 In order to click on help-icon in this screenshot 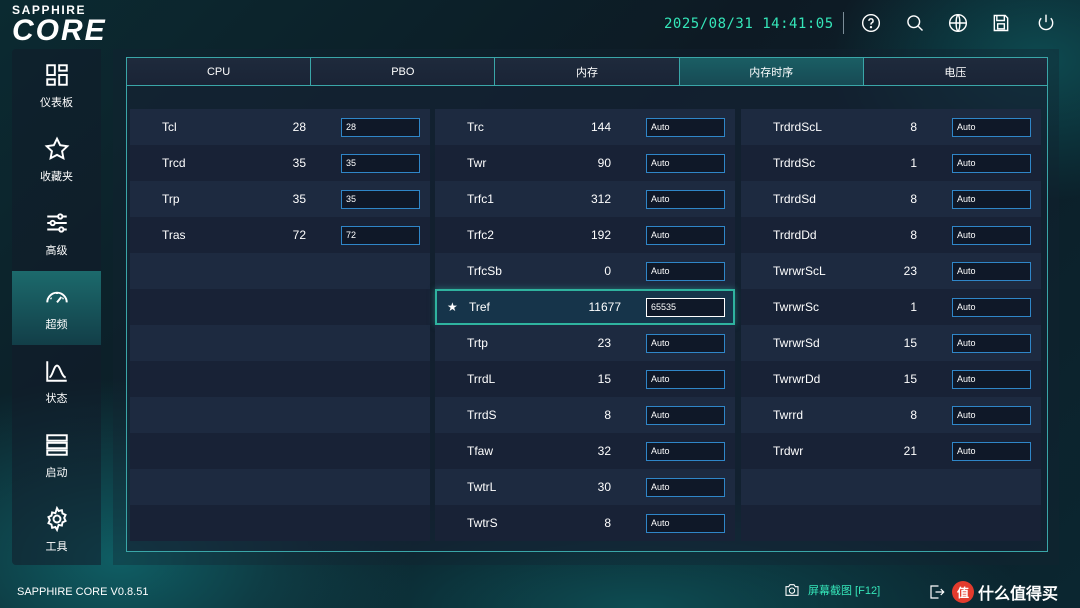, I will do `click(871, 23)`.